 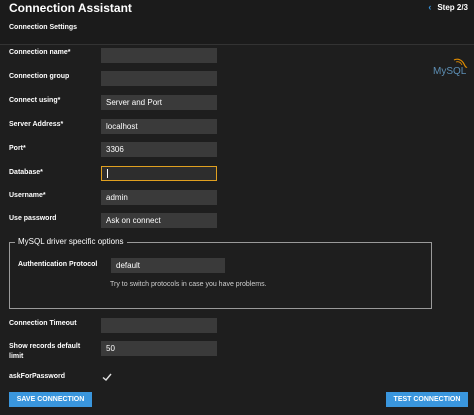 I want to click on step-label: Step 2/3, so click(x=452, y=7).